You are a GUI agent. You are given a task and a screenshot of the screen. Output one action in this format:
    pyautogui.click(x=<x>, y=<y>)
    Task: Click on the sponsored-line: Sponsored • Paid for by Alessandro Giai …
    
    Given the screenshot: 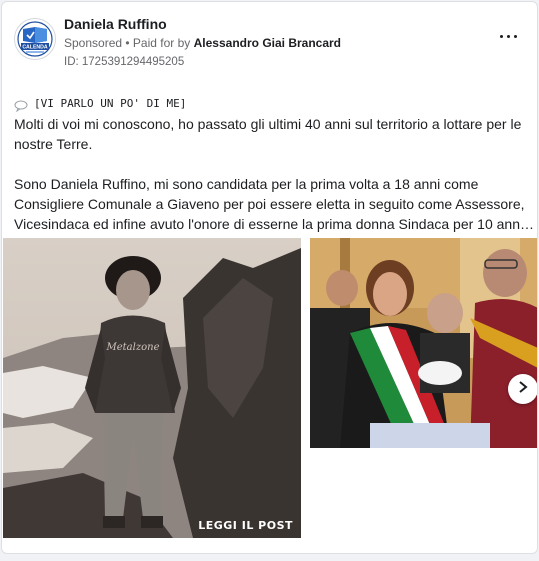 What is the action you would take?
    pyautogui.click(x=202, y=43)
    